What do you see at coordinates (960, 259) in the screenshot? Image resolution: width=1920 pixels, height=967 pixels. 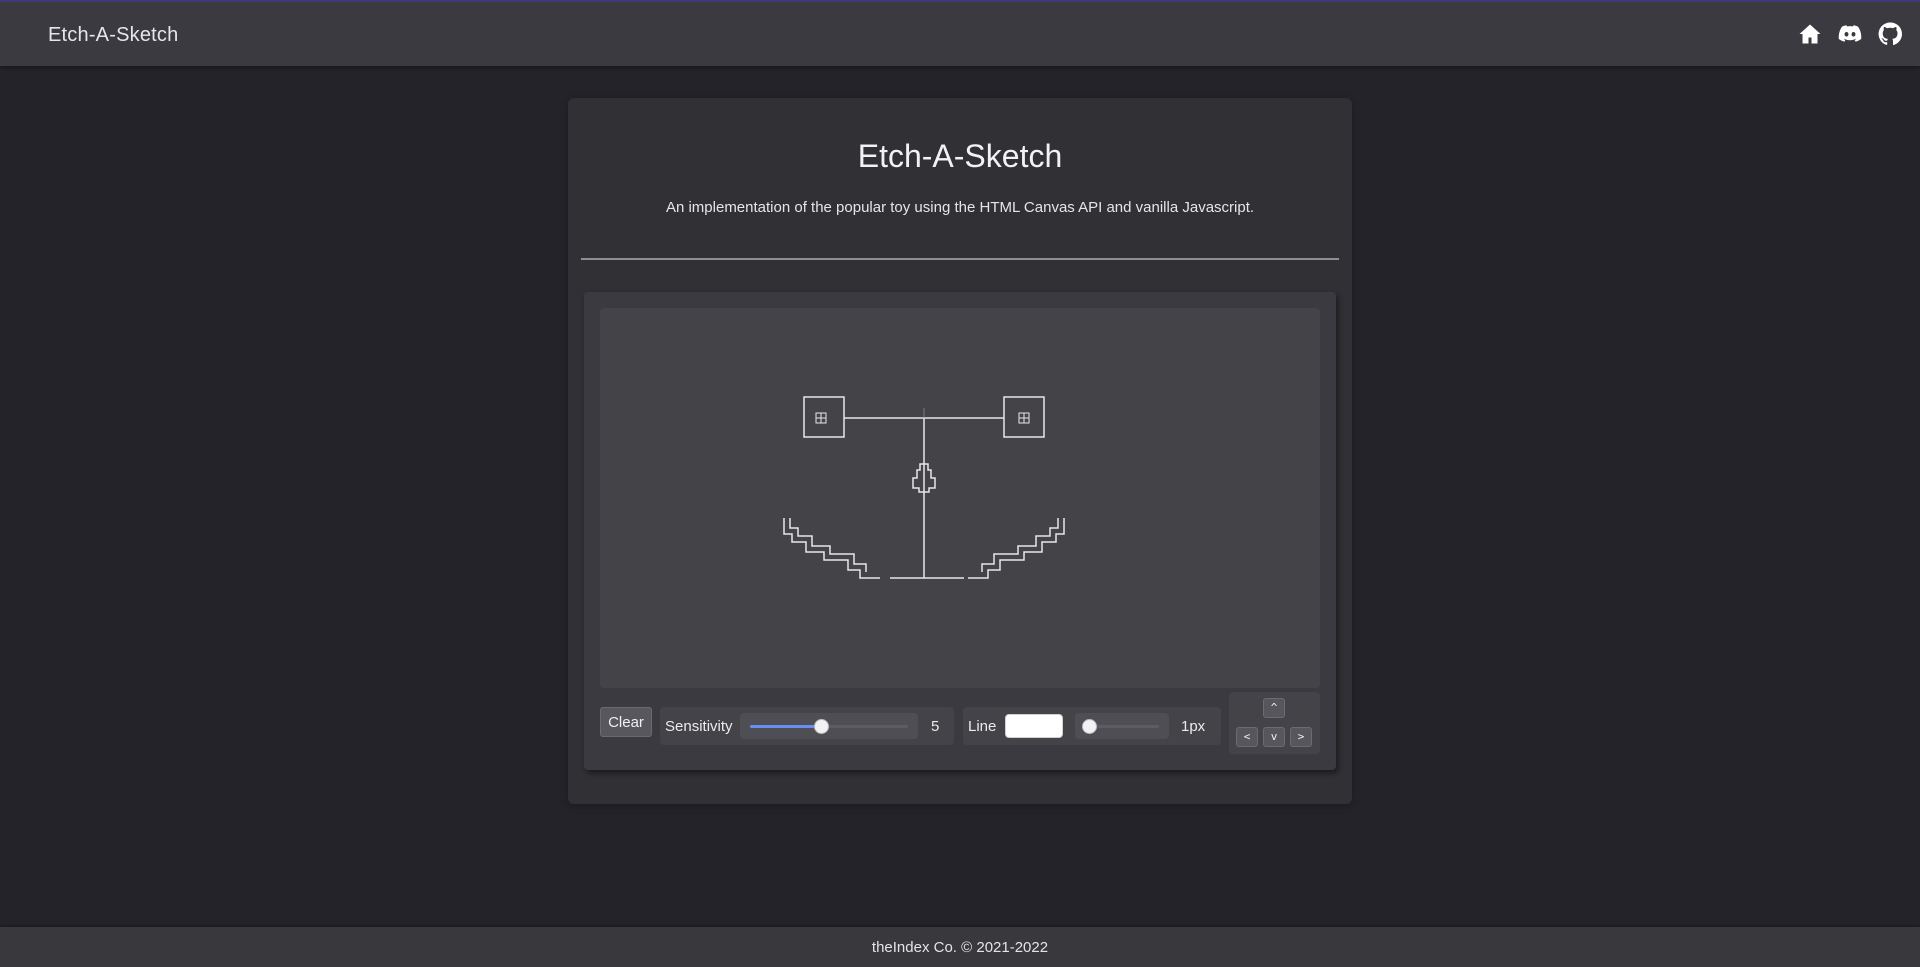 I see `divider` at bounding box center [960, 259].